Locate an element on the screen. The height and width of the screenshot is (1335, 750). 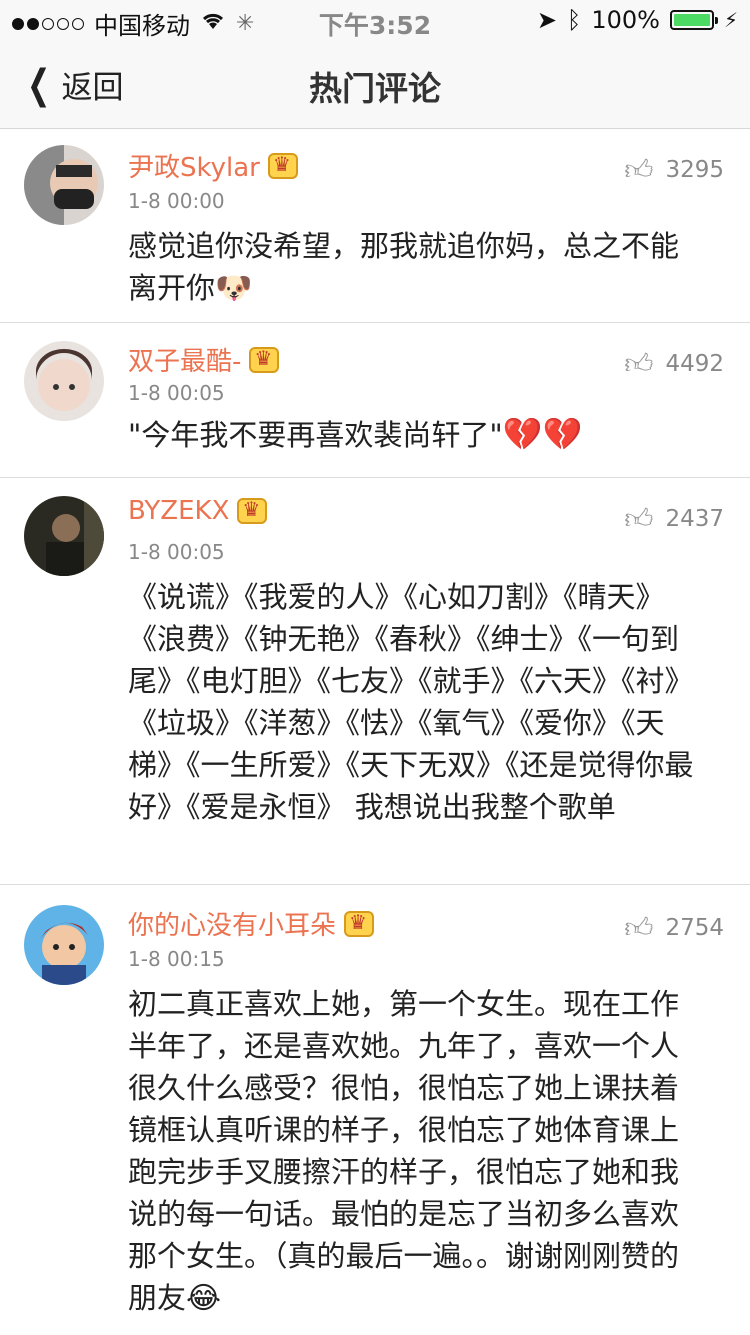
like-button: 👍︎ 3295 is located at coordinates (674, 170).